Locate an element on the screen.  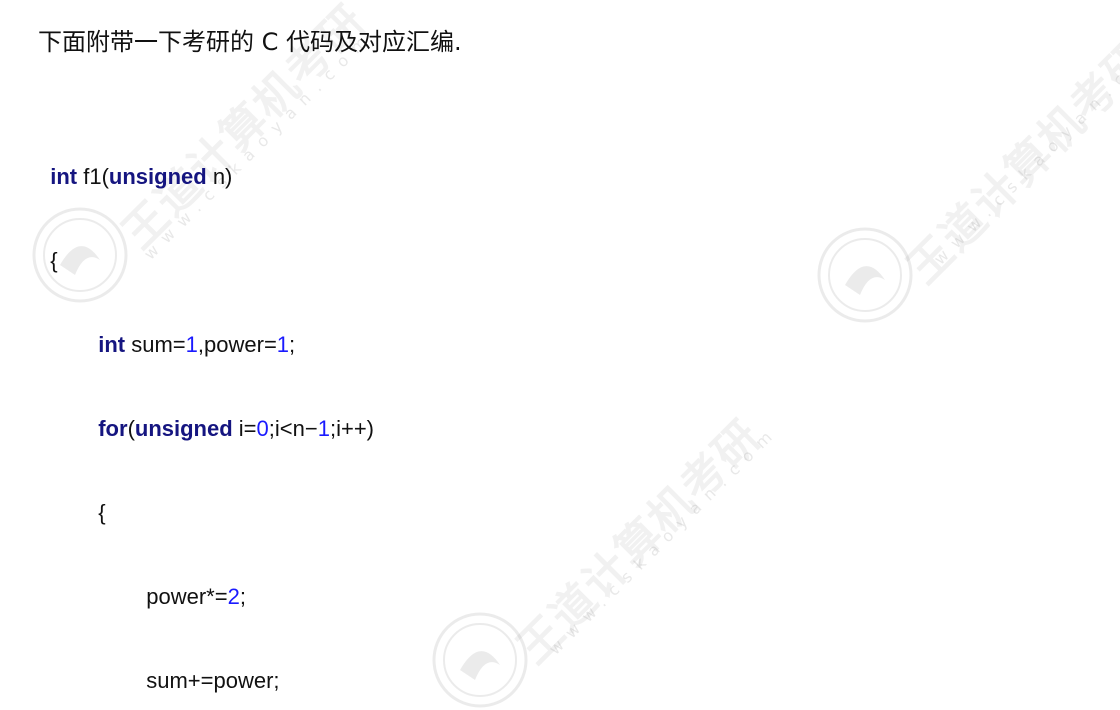
code-line-3: int sum=1,power=1; is located at coordinates (190, 330).